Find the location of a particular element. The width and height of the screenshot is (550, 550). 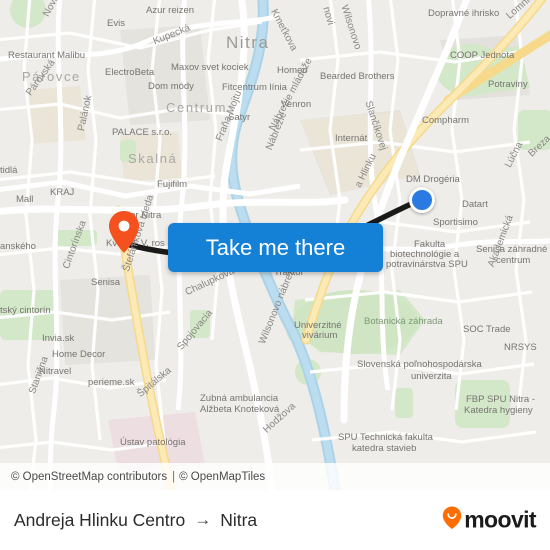

moovit-wordmark: moovit is located at coordinates (500, 519).